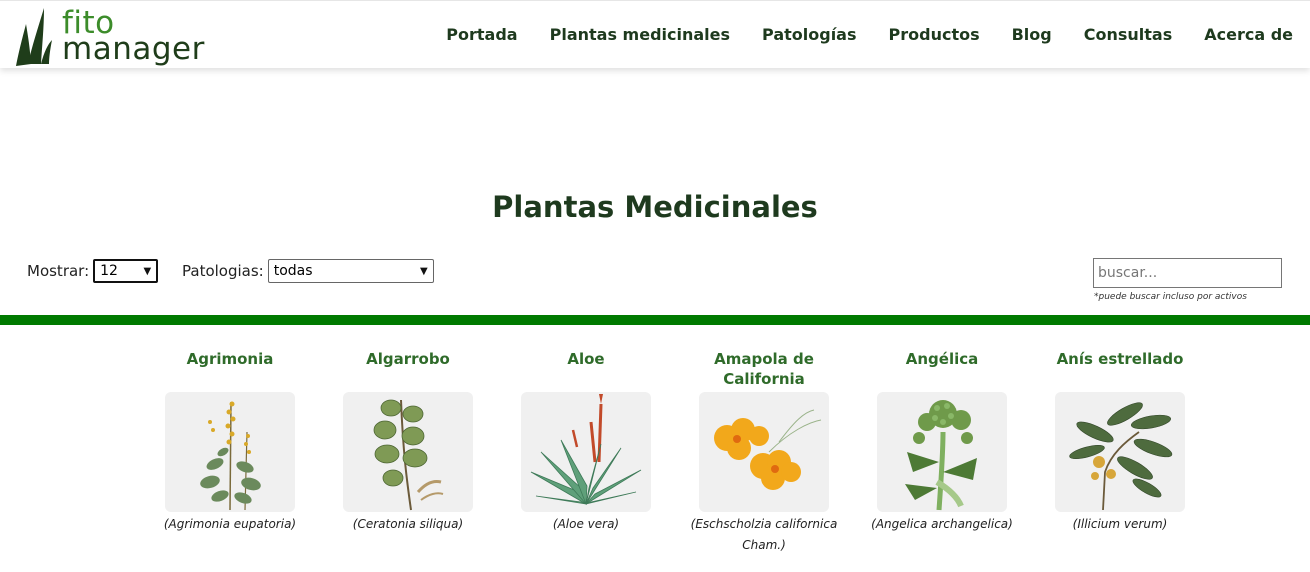  Describe the element at coordinates (350, 271) in the screenshot. I see `pathology-select: todas ▼` at that location.